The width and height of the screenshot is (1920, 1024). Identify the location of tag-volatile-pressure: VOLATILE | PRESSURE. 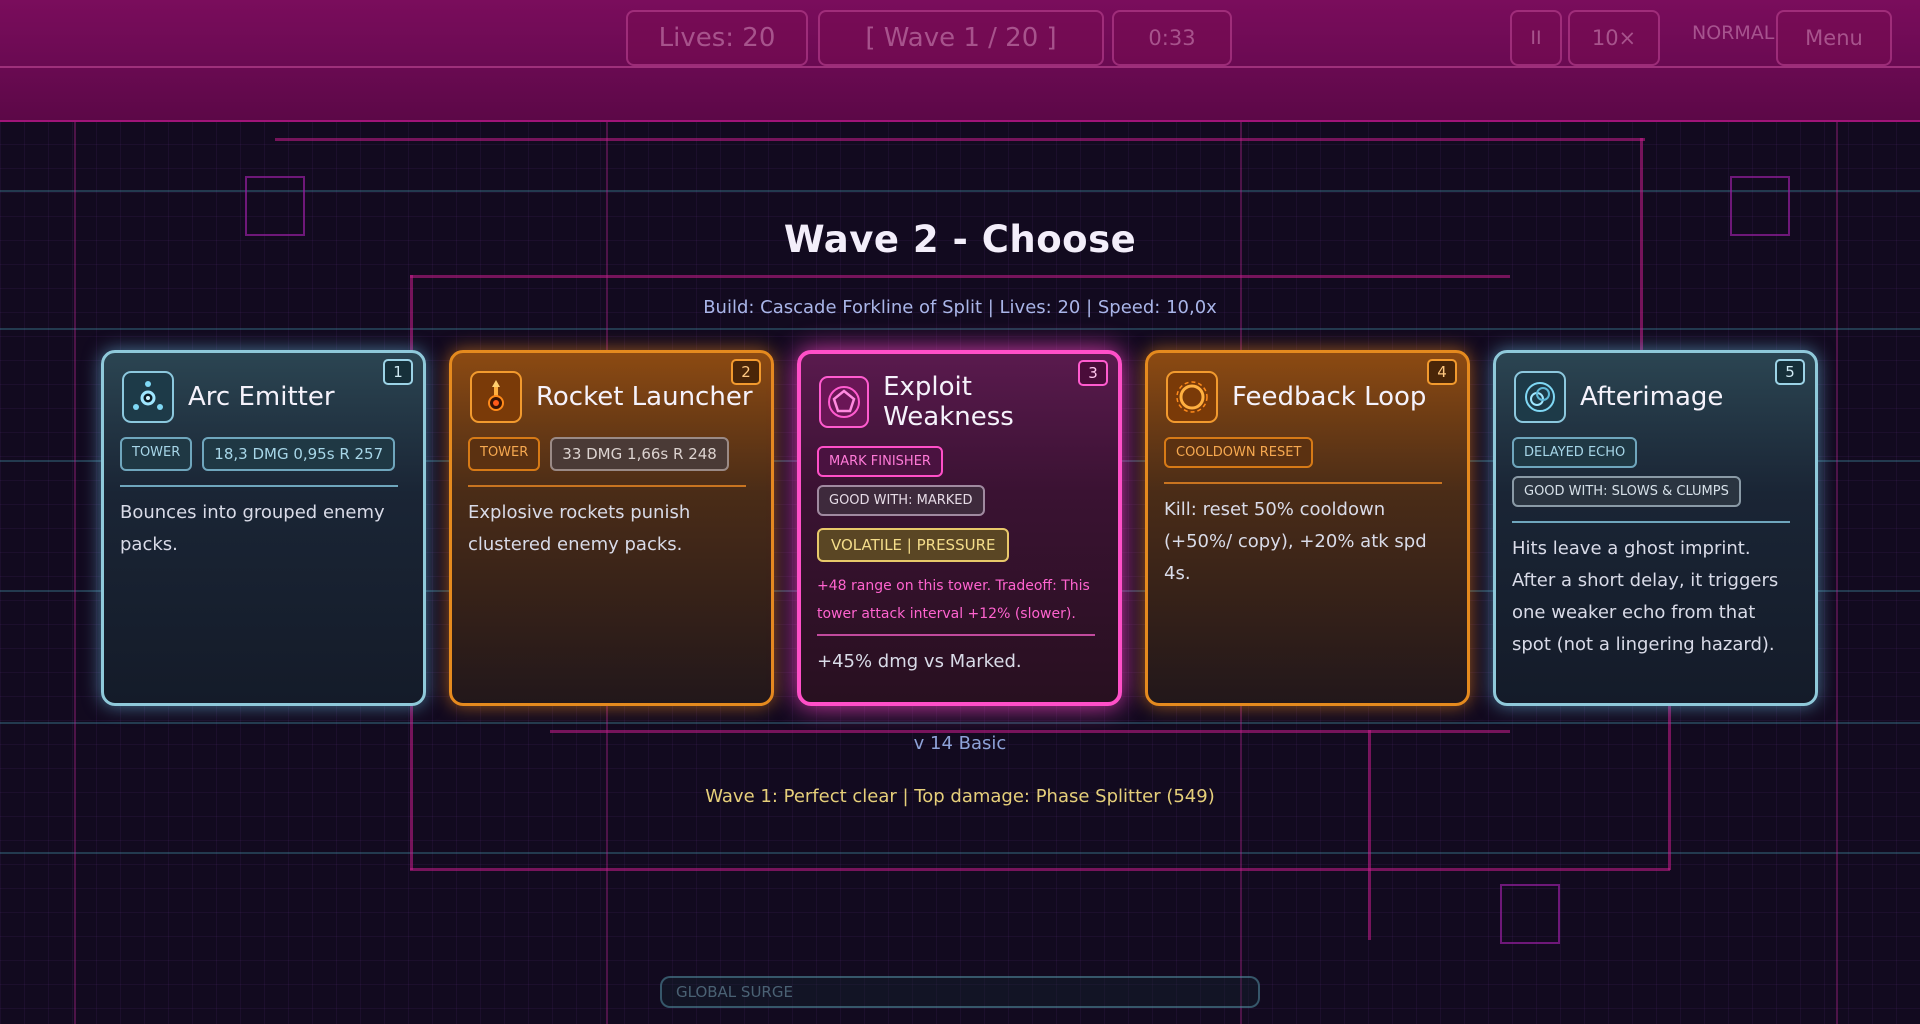
(913, 545).